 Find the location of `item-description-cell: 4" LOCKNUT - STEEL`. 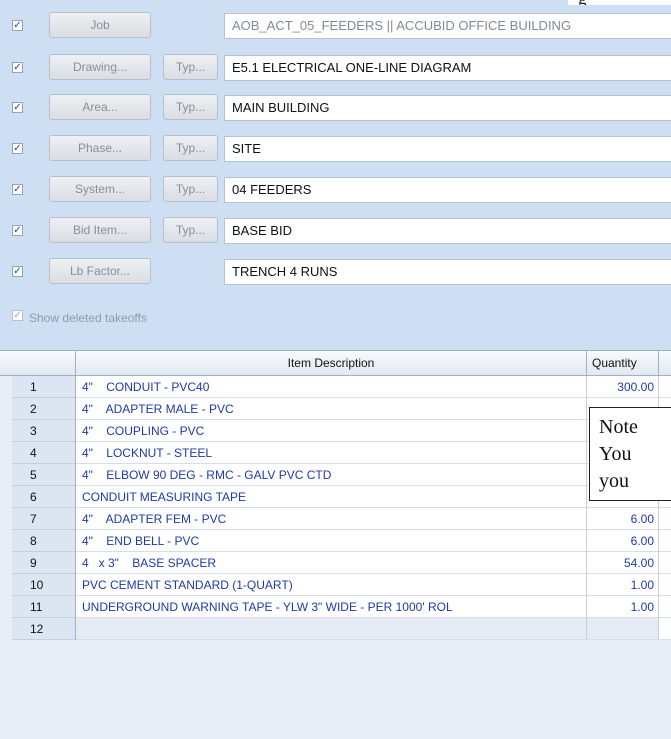

item-description-cell: 4" LOCKNUT - STEEL is located at coordinates (331, 453).